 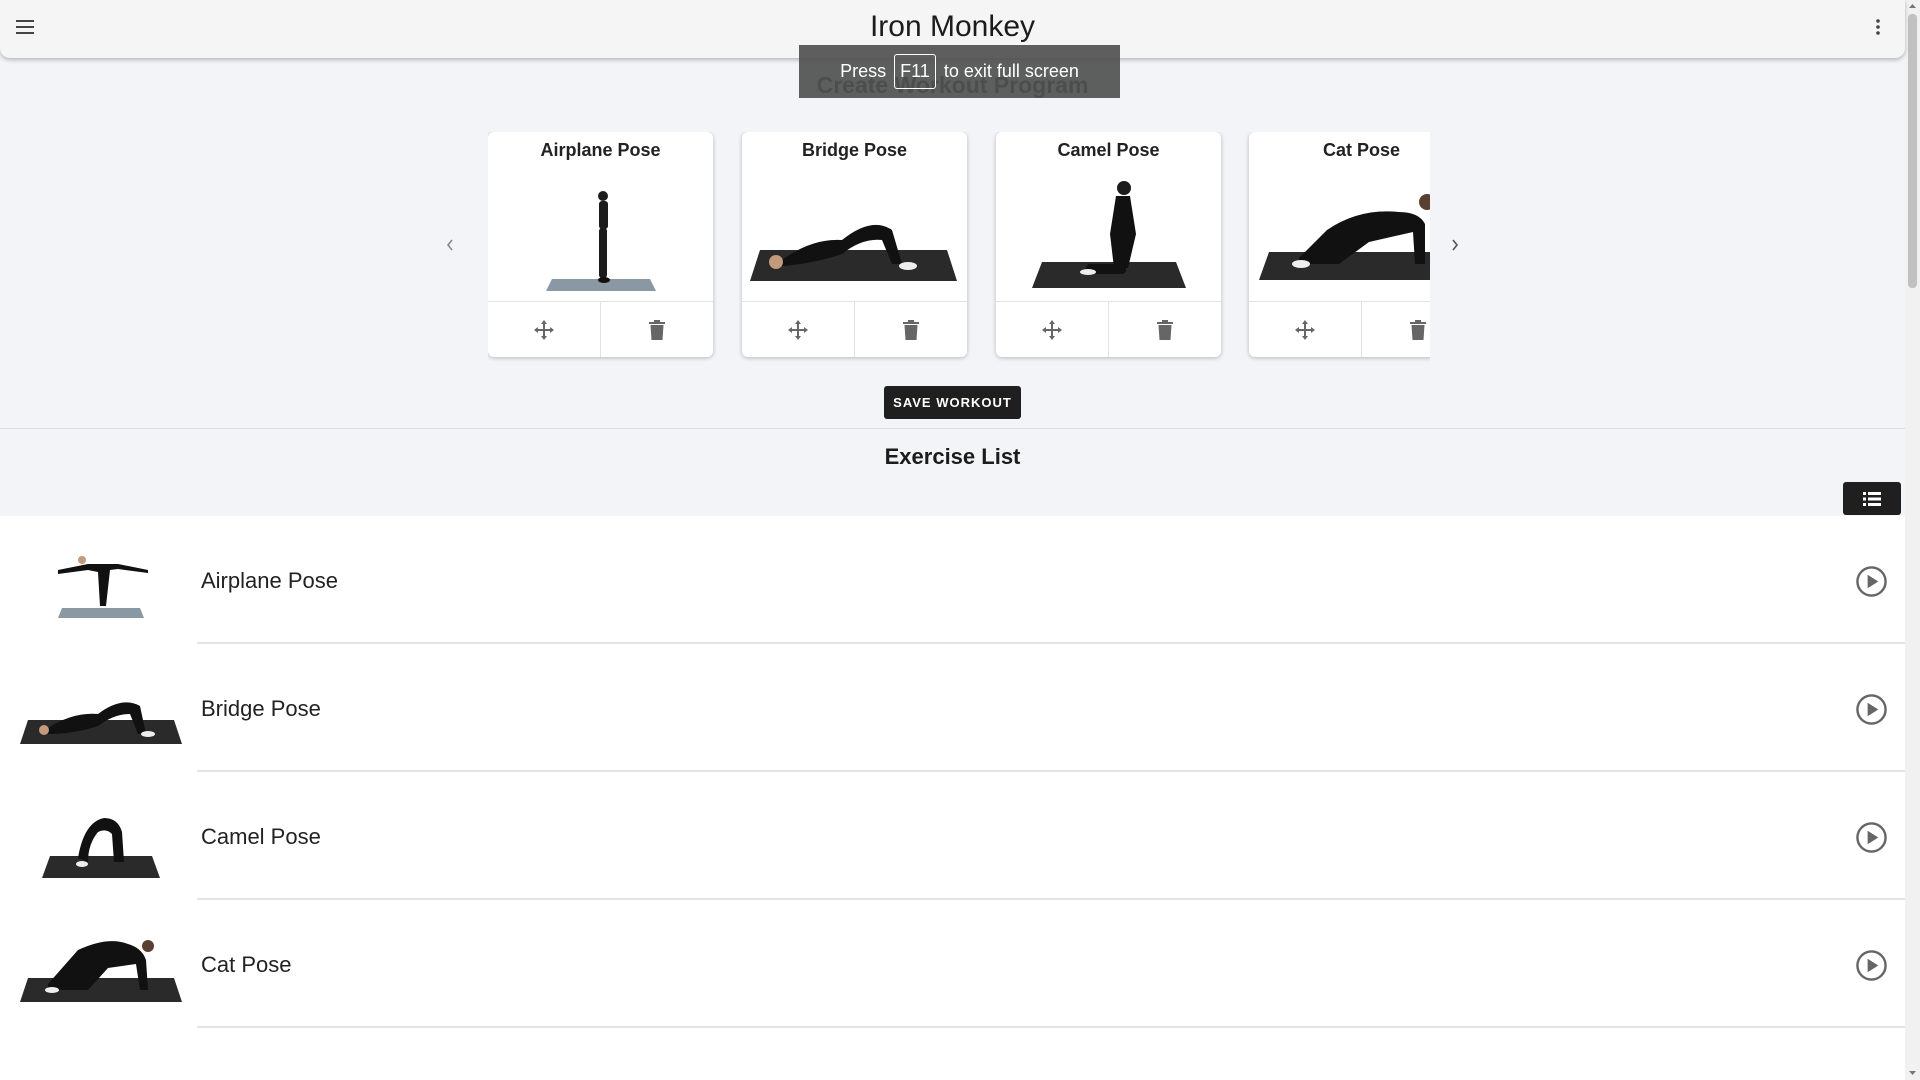 I want to click on workout-card: Airplane Pose, so click(x=600, y=244).